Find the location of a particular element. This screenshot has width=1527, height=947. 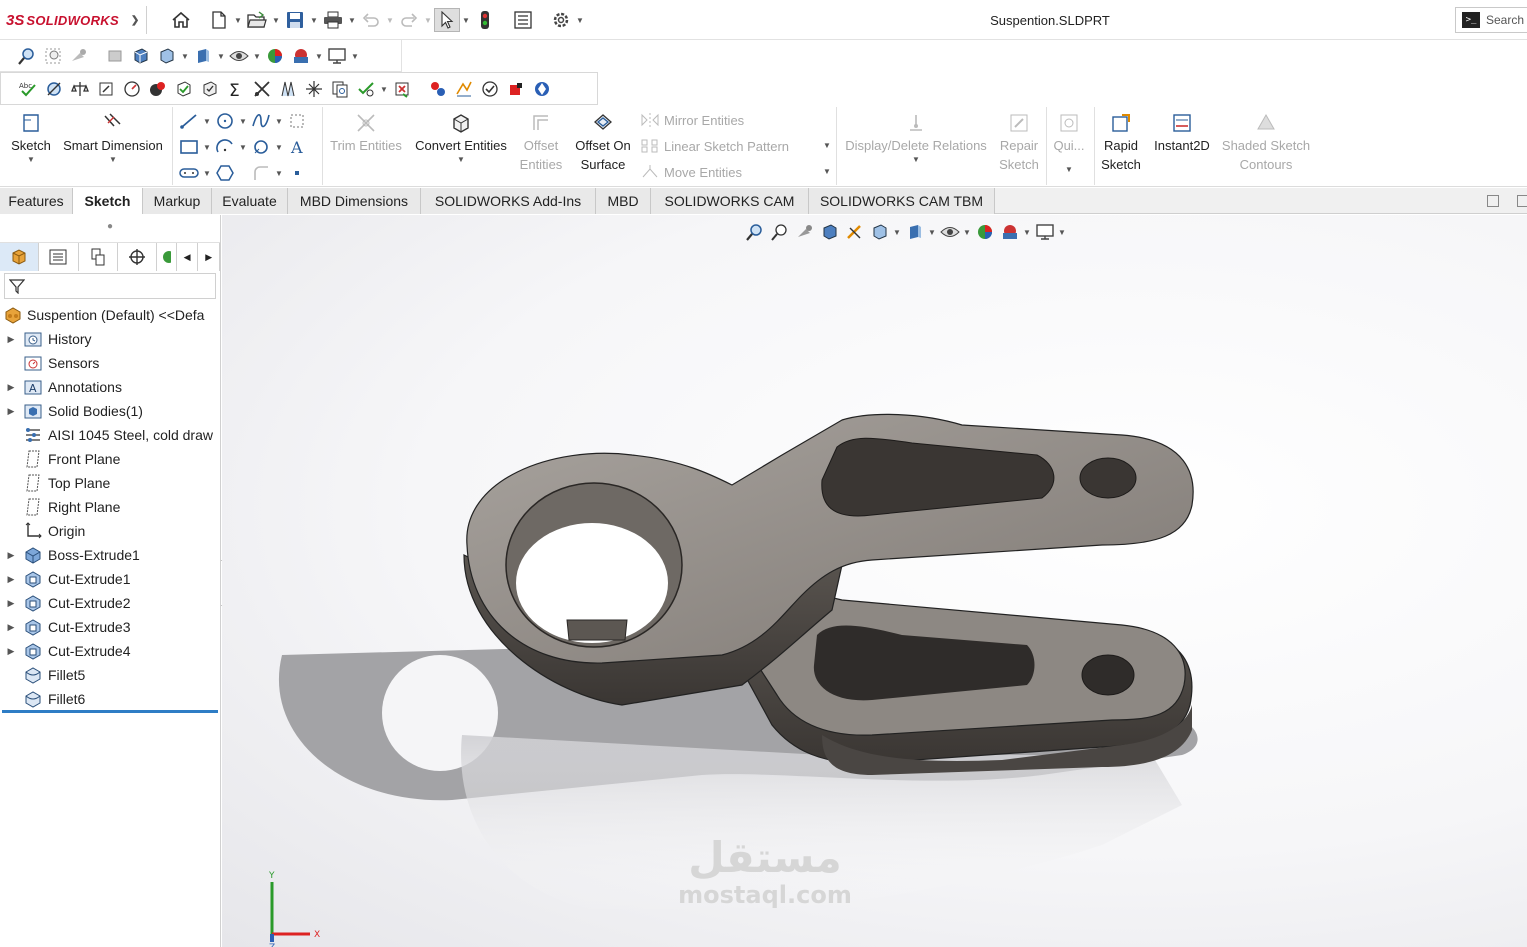

circle-icon is located at coordinates (225, 121).